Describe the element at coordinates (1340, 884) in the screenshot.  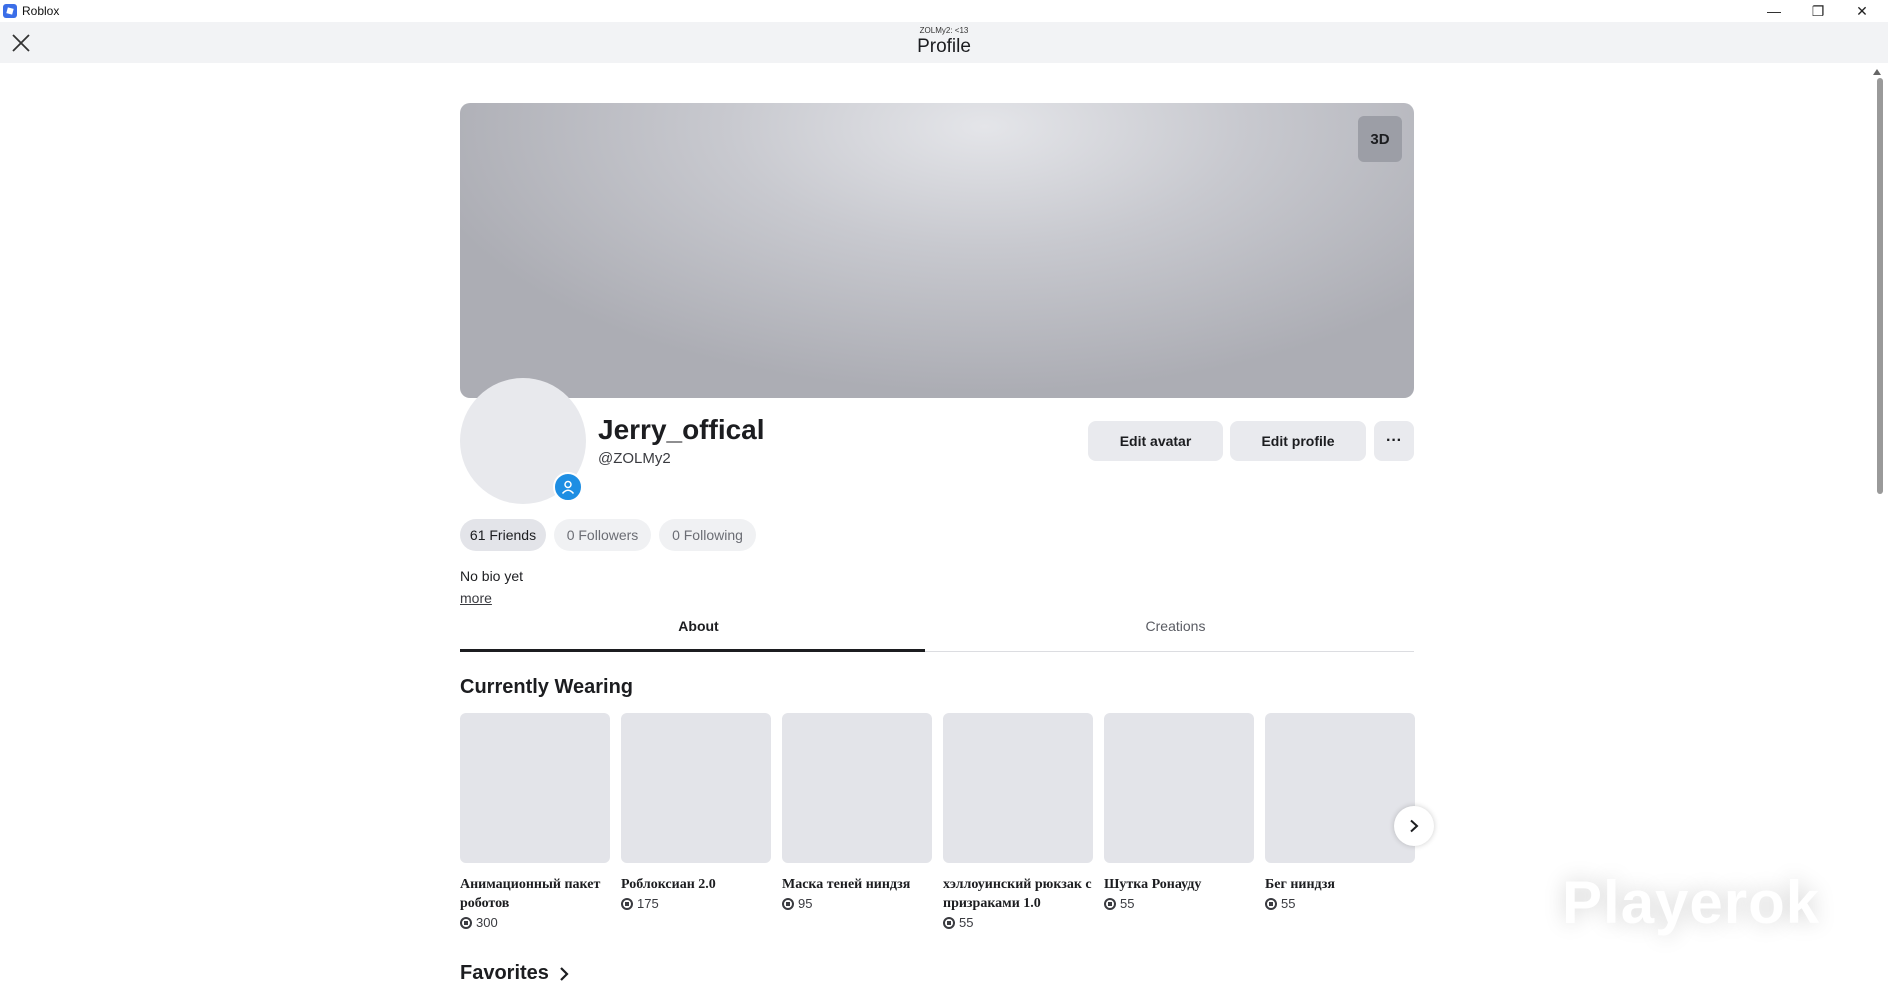
I see `item-name: Бег ниндзя` at that location.